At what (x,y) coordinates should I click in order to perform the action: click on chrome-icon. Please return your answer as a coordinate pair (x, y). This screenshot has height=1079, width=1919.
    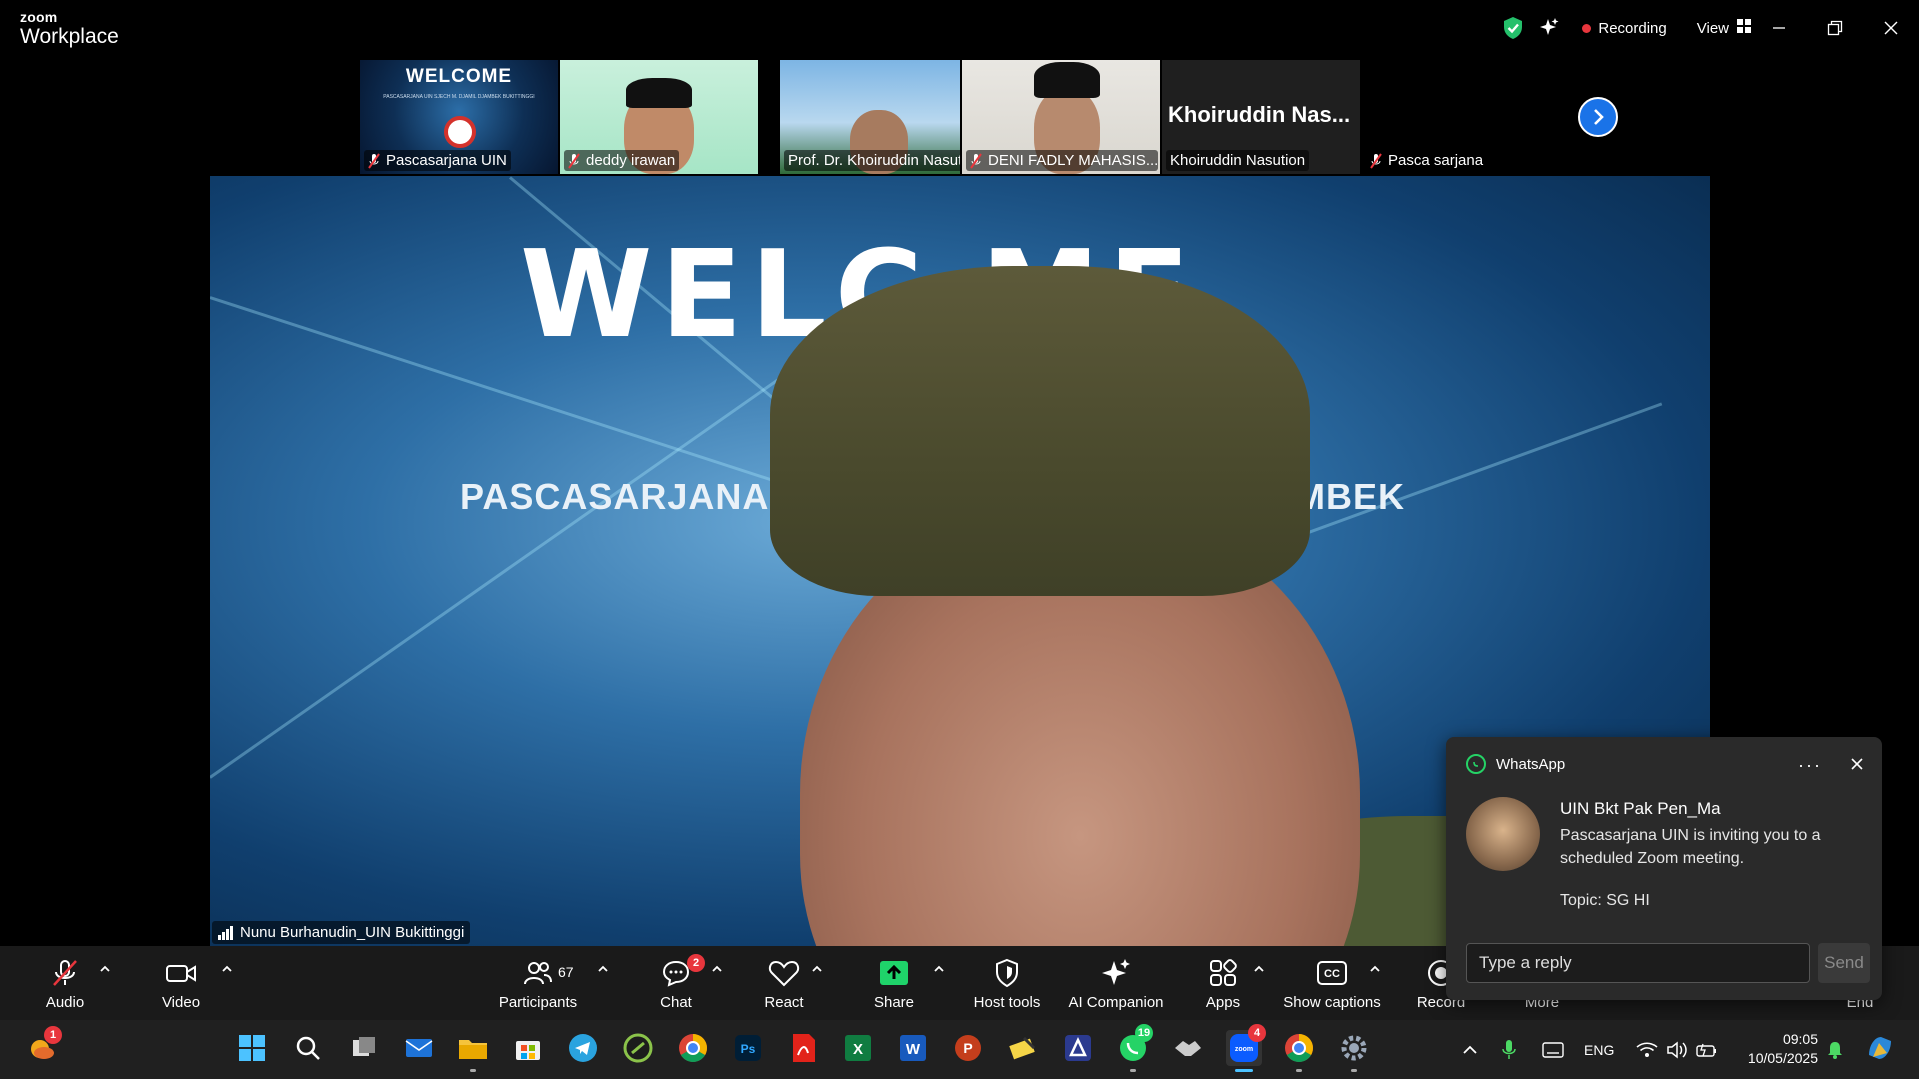
    Looking at the image, I should click on (693, 1048).